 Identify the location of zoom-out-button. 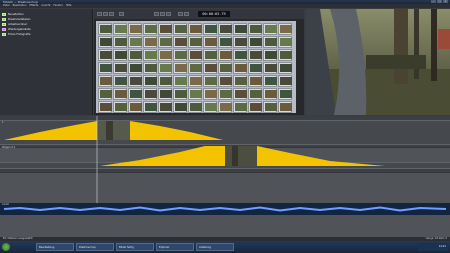
(180, 14).